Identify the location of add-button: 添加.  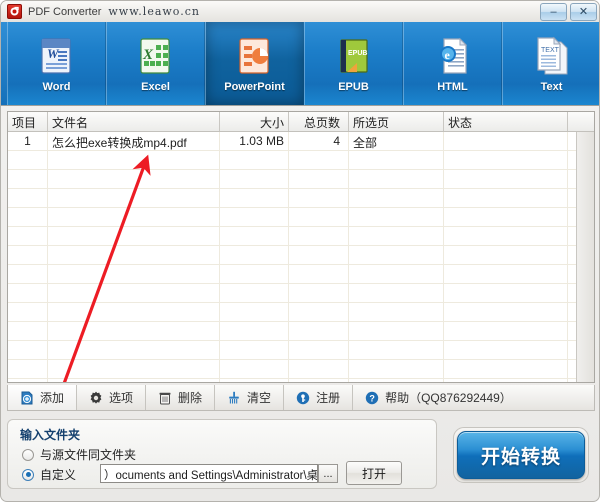
(43, 397).